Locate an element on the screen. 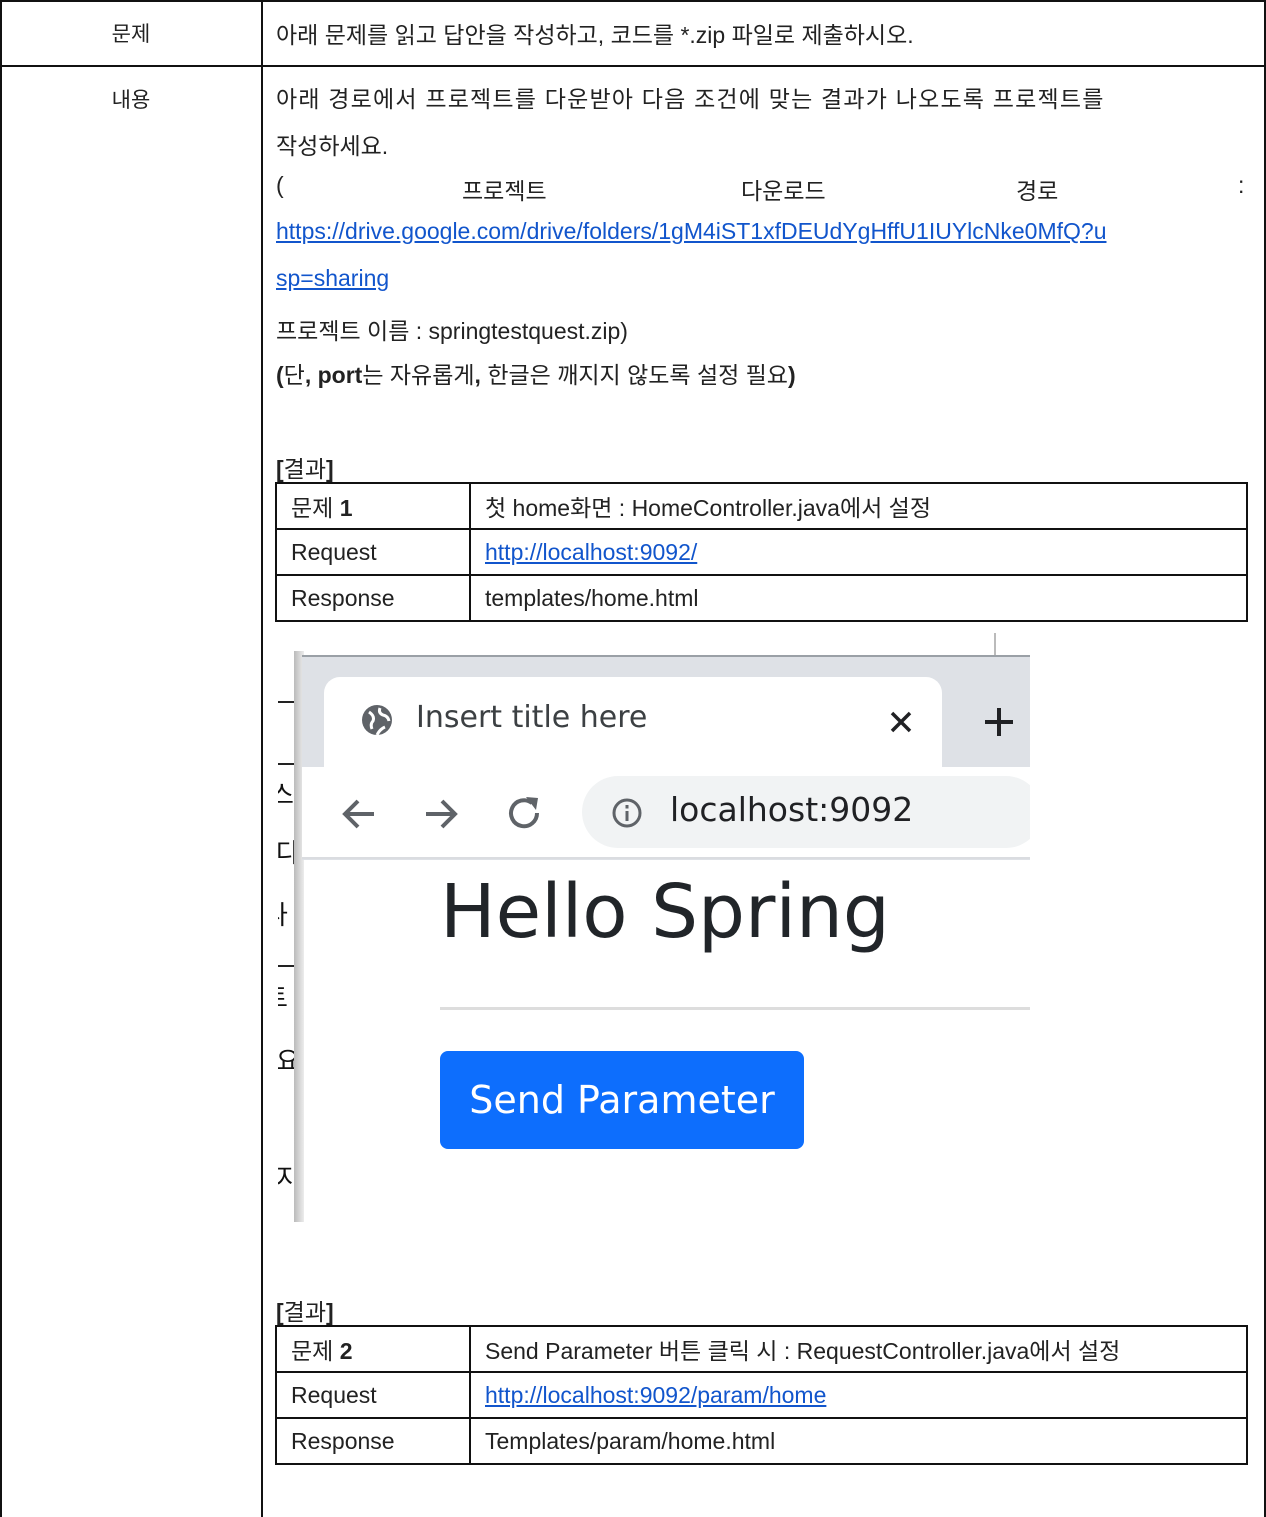 The image size is (1266, 1517). content-line-2: 작성하세요. is located at coordinates (332, 146).